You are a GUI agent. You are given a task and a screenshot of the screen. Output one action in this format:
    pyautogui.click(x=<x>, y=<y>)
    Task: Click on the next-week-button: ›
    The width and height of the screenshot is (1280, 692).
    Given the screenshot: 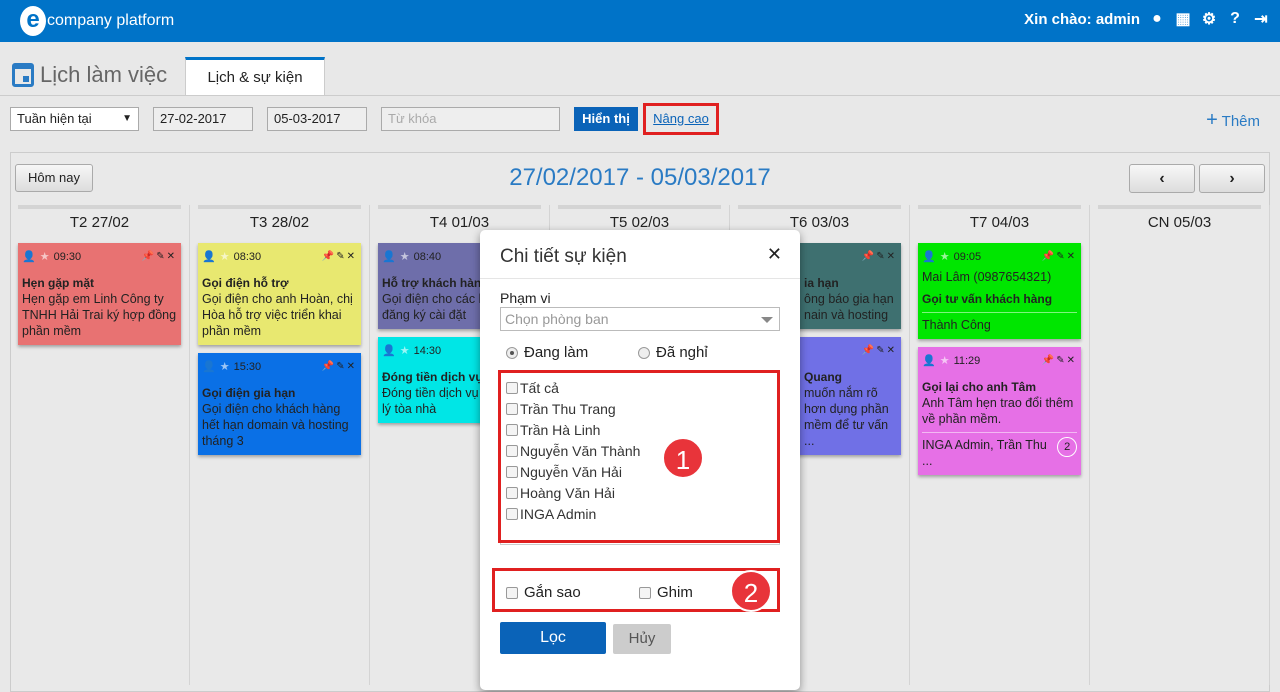 What is the action you would take?
    pyautogui.click(x=1232, y=178)
    